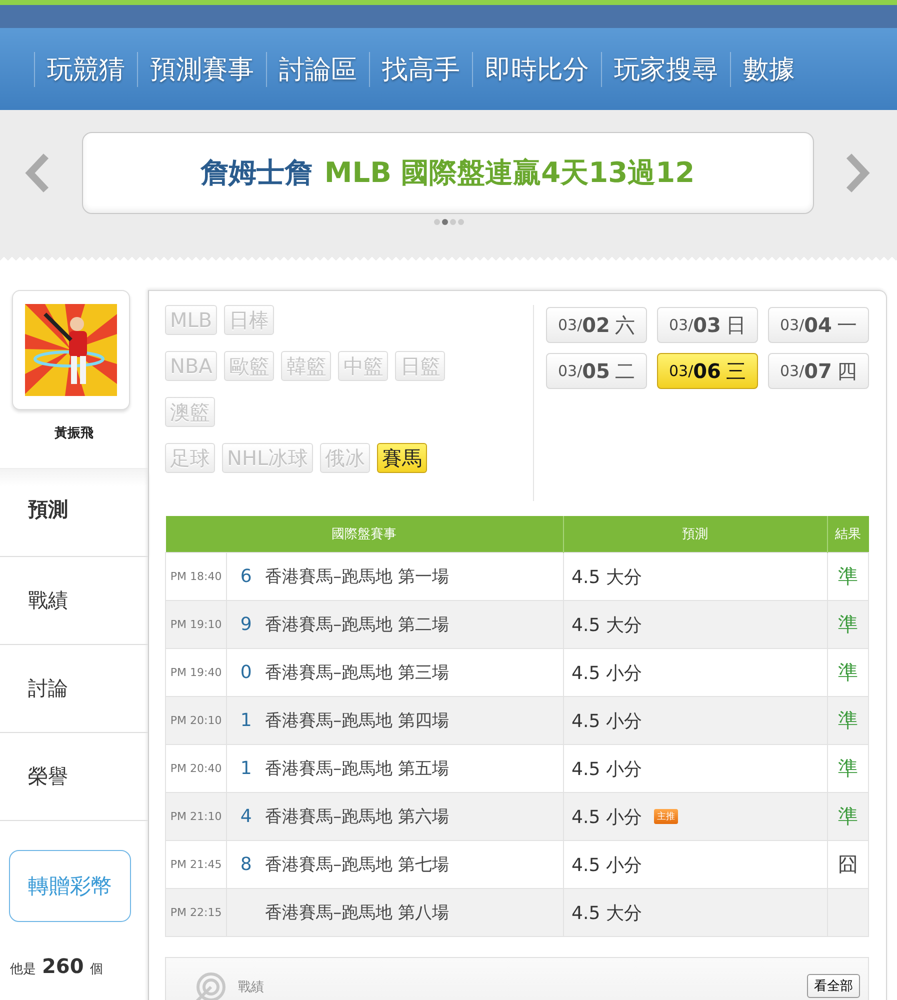 This screenshot has height=1000, width=897. I want to click on match-name: 香港賽馬–跑馬地 第二場, so click(357, 625).